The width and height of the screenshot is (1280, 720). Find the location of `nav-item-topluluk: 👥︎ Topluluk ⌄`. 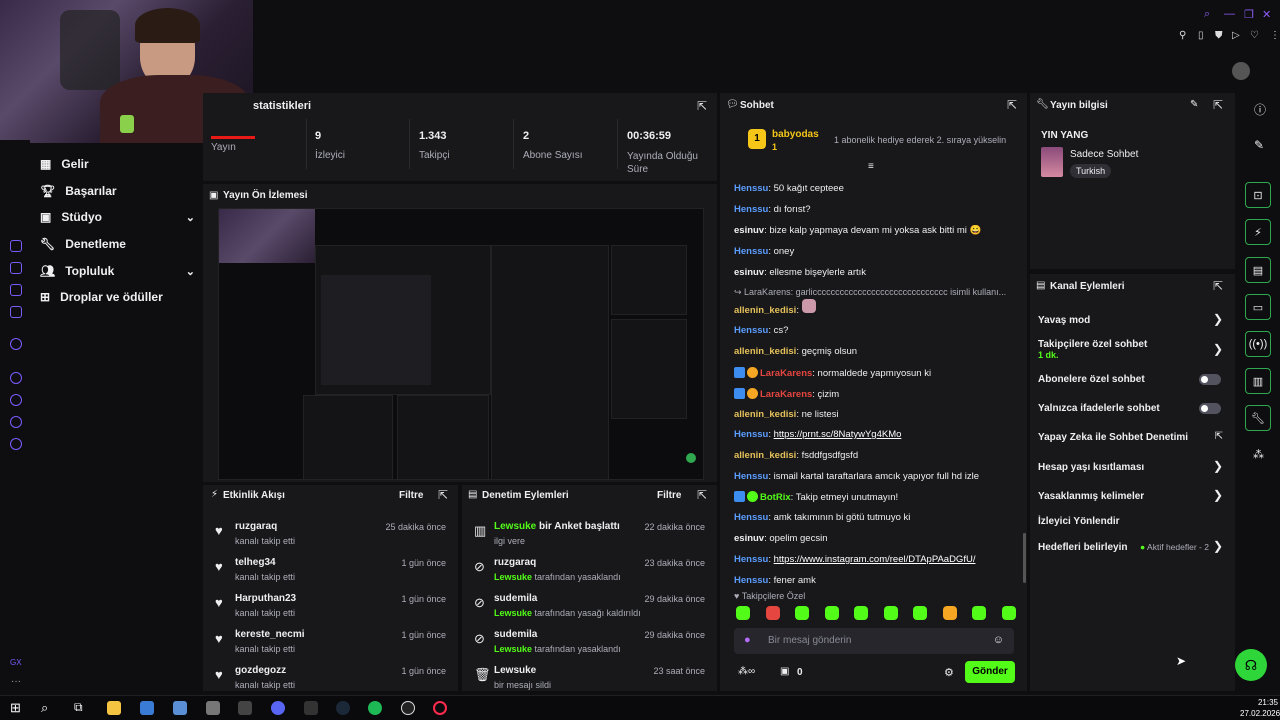

nav-item-topluluk: 👥︎ Topluluk ⌄ is located at coordinates (117, 271).